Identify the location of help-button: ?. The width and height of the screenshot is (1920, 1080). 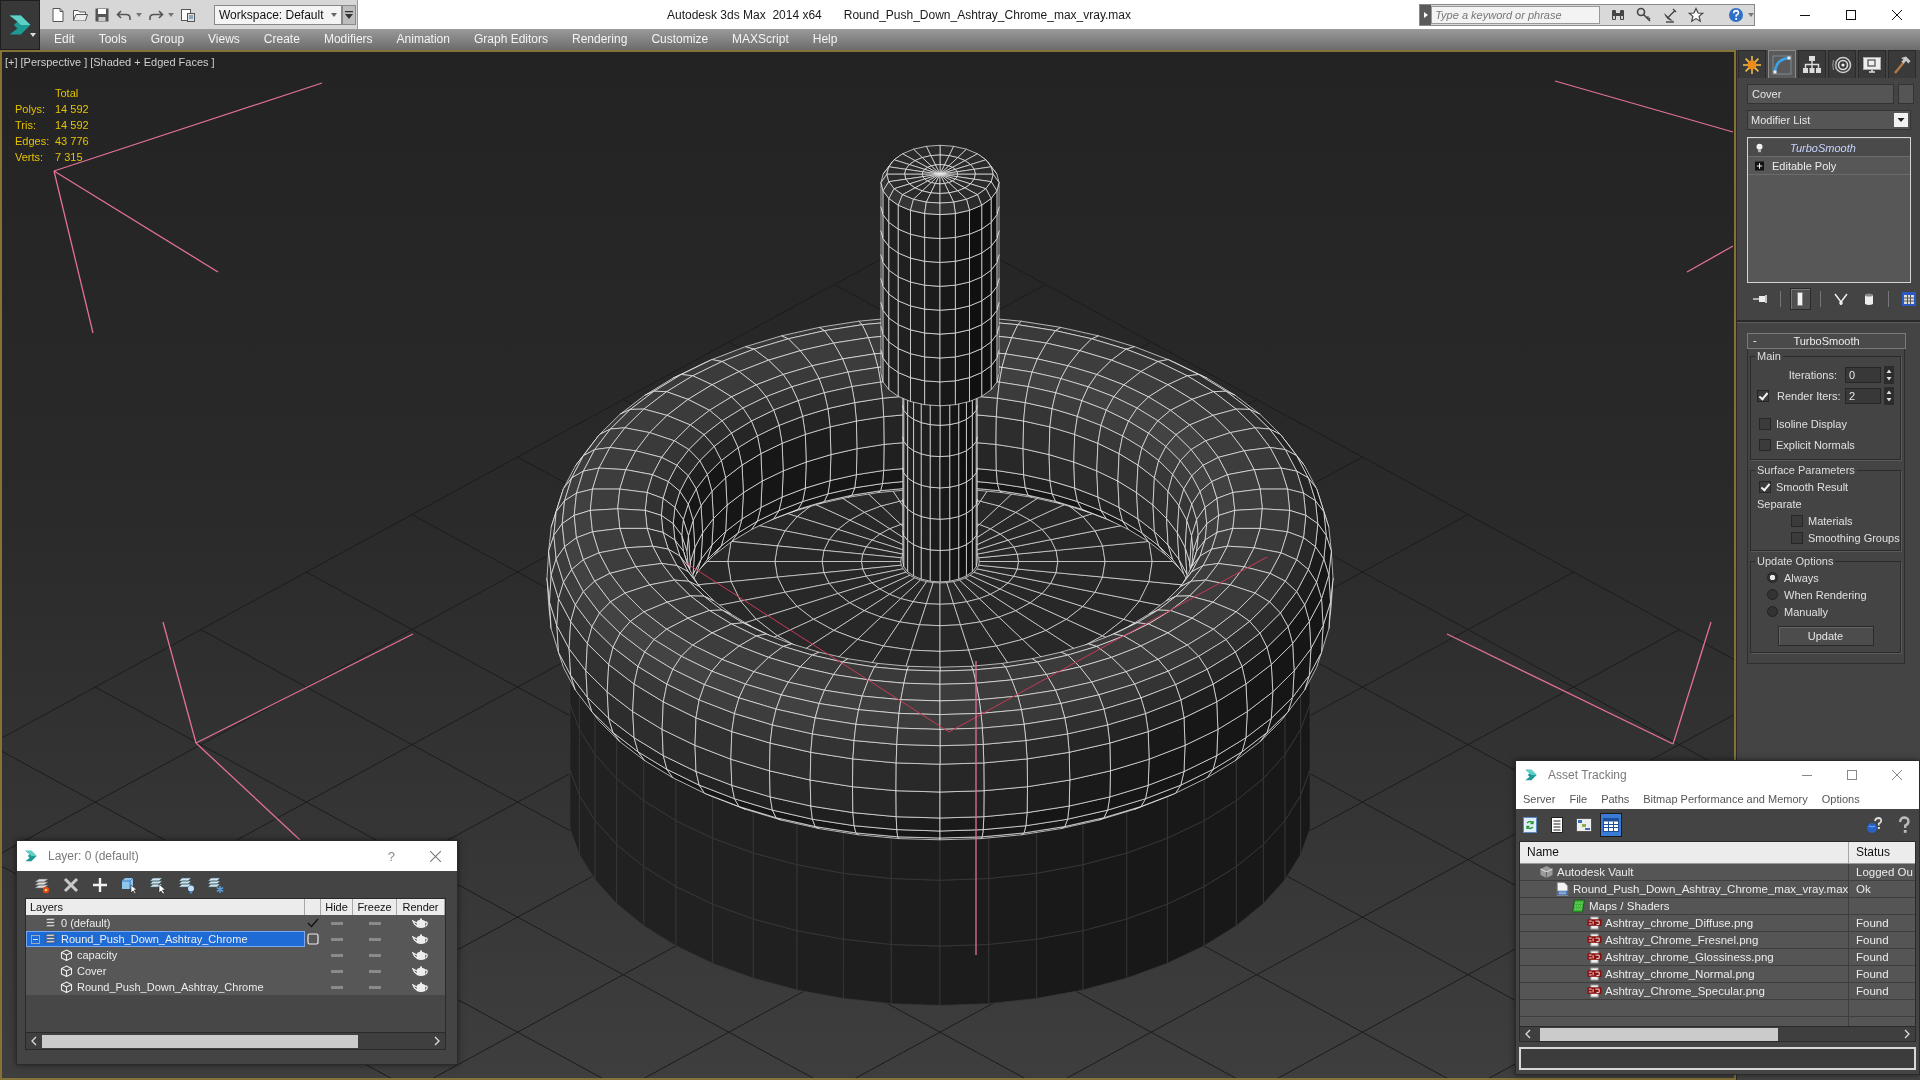
(391, 856).